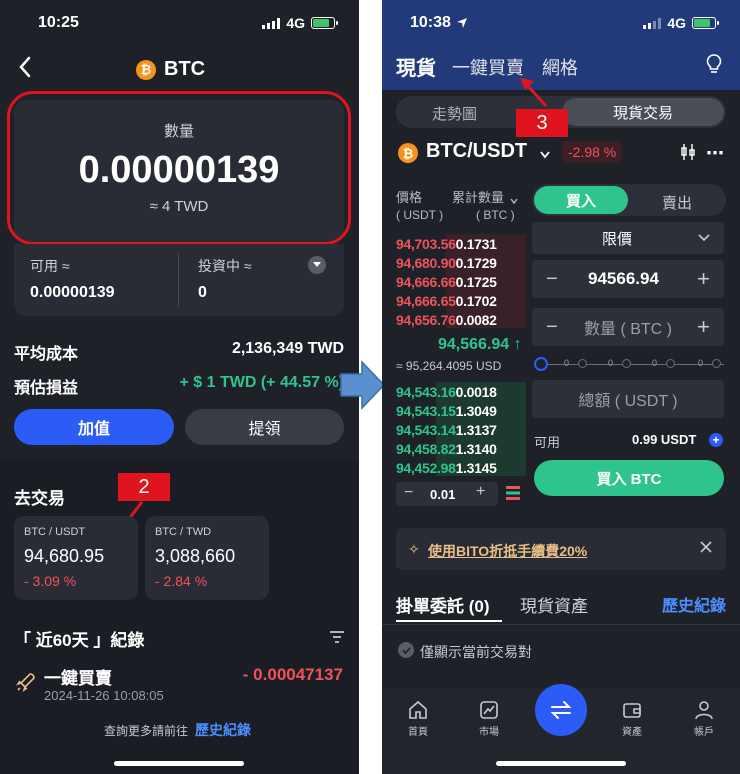  Describe the element at coordinates (28, 68) in the screenshot. I see `back-icon` at that location.